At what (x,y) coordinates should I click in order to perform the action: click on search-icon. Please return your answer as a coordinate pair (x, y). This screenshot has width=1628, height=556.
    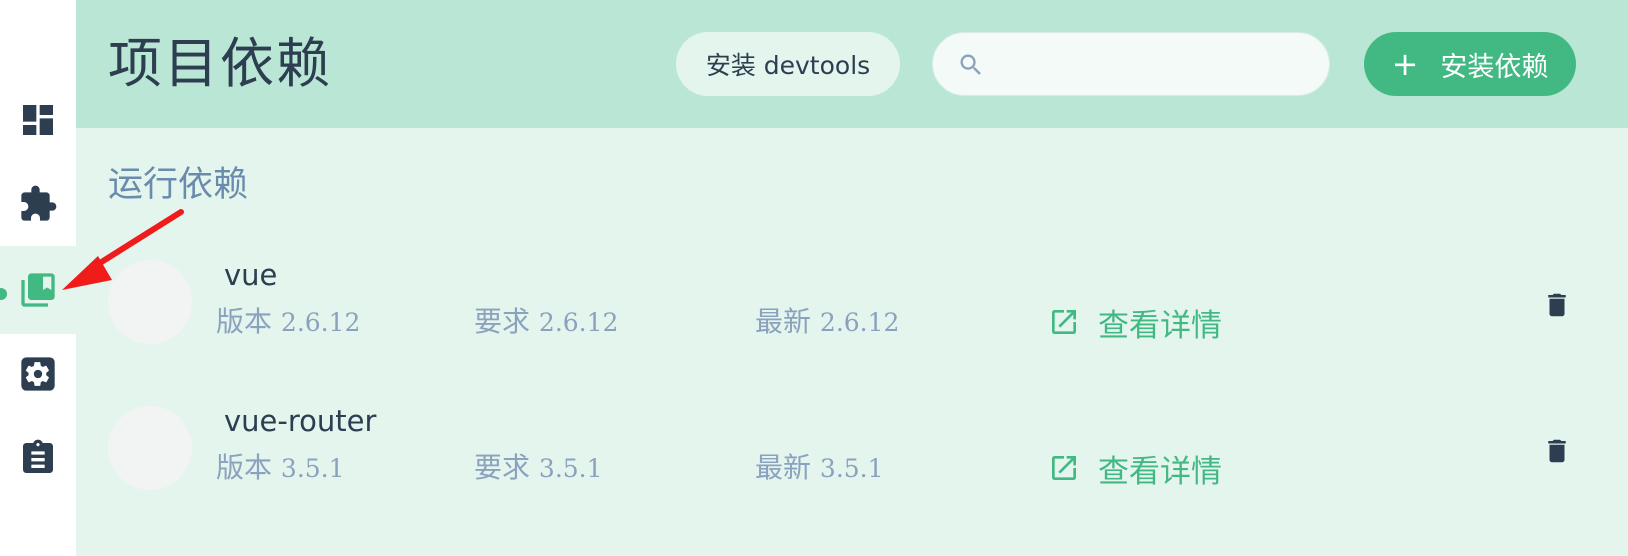
    Looking at the image, I should click on (970, 64).